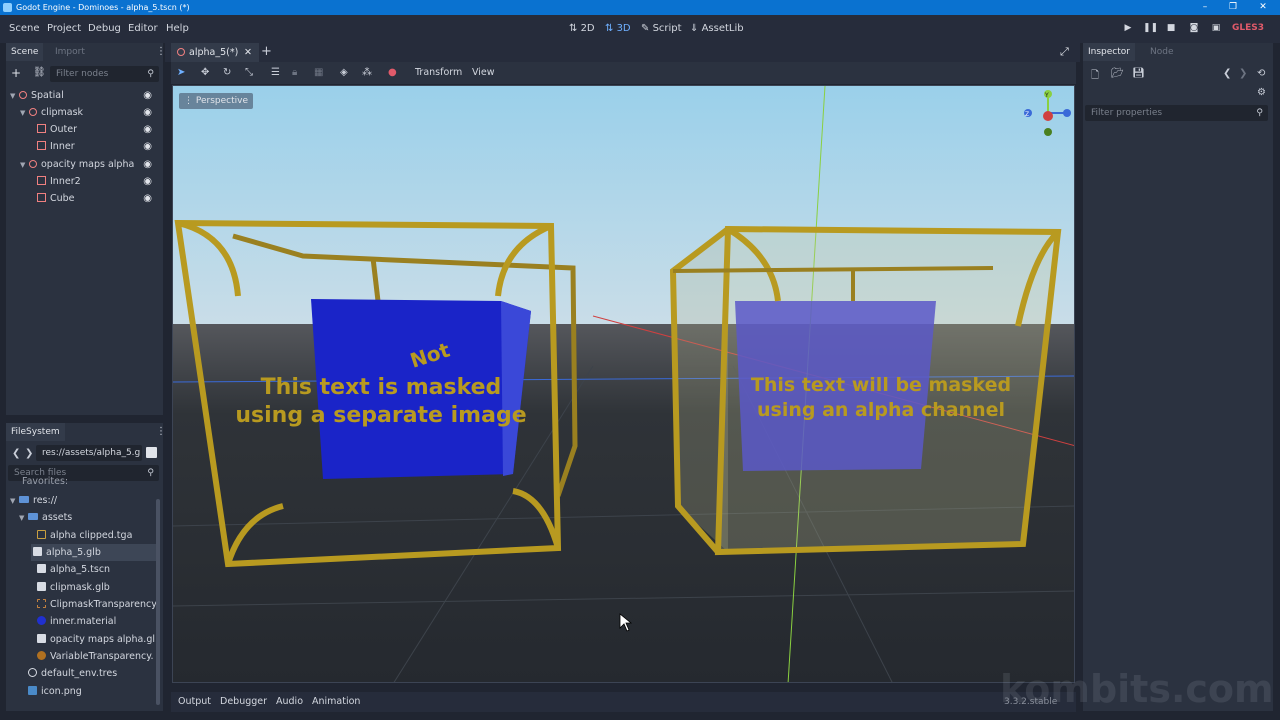 Image resolution: width=1280 pixels, height=720 pixels. Describe the element at coordinates (367, 72) in the screenshot. I see `snap-icon: ⁂` at that location.